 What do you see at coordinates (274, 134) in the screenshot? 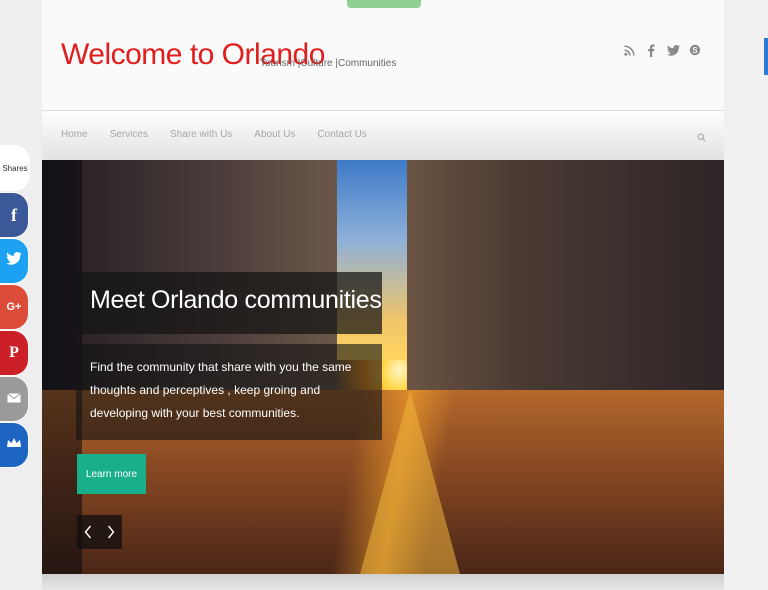
I see `nav-item-about-us: About Us` at bounding box center [274, 134].